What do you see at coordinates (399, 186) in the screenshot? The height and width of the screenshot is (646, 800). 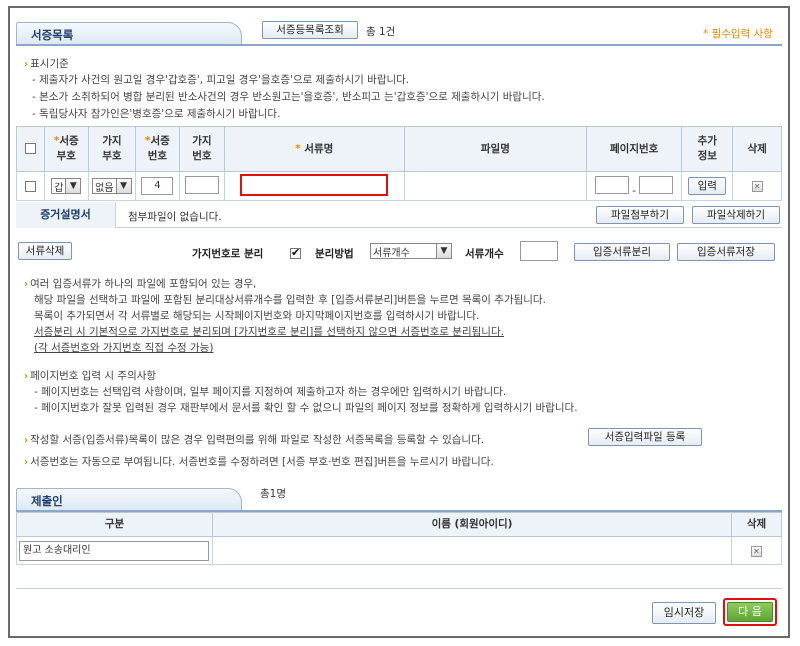 I see `table-row: 갑 ▼ 없음 ▼ 4 - 입력 ✕` at bounding box center [399, 186].